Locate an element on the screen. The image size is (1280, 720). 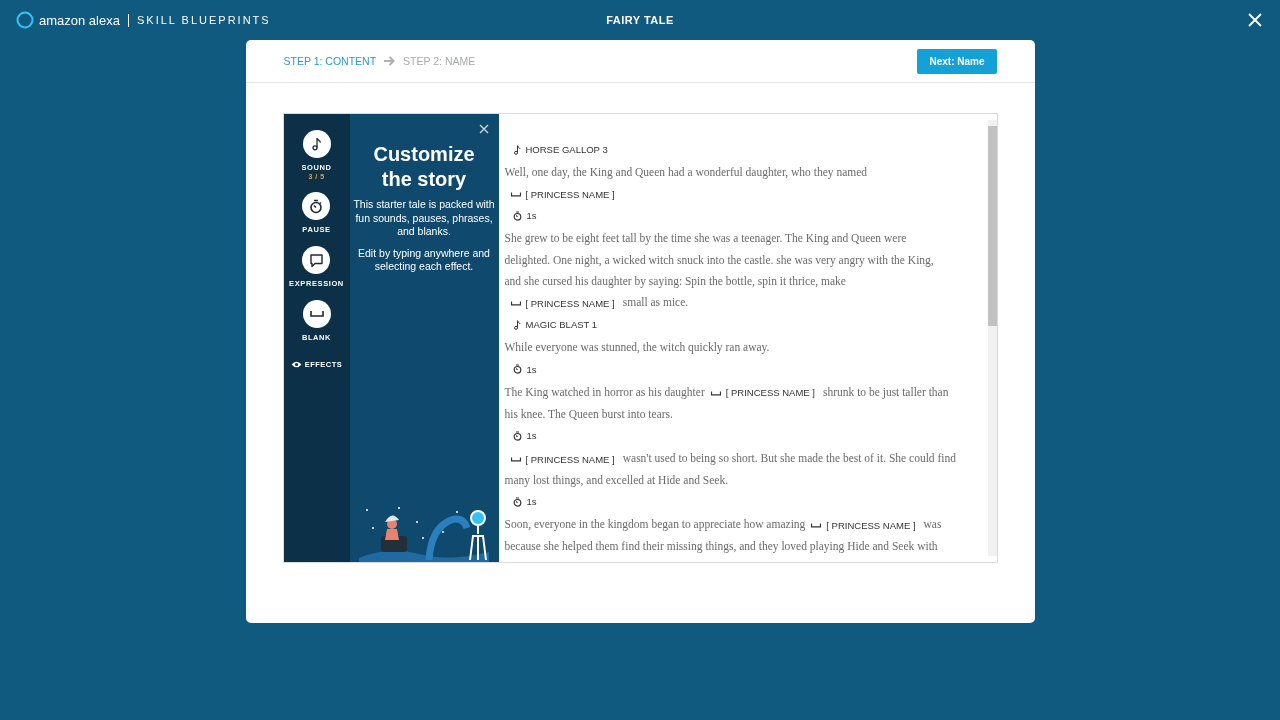
expression-tool-button is located at coordinates (316, 260).